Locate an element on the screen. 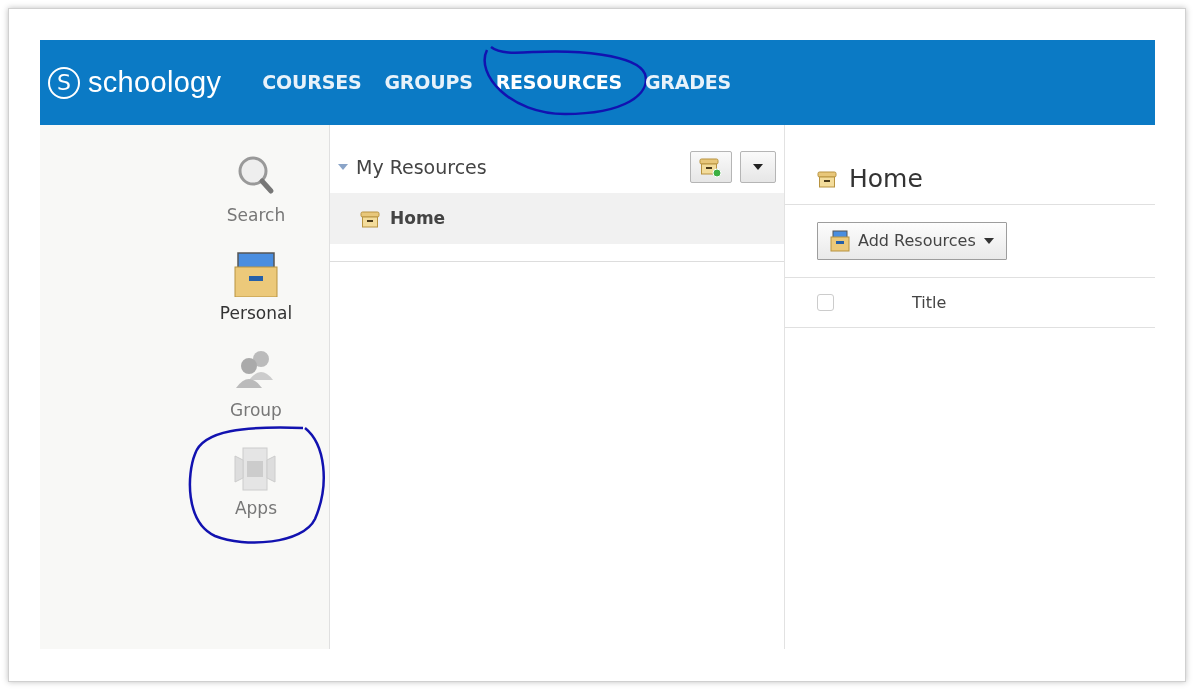 This screenshot has height=694, width=1193. sidebar-label: Apps is located at coordinates (256, 508).